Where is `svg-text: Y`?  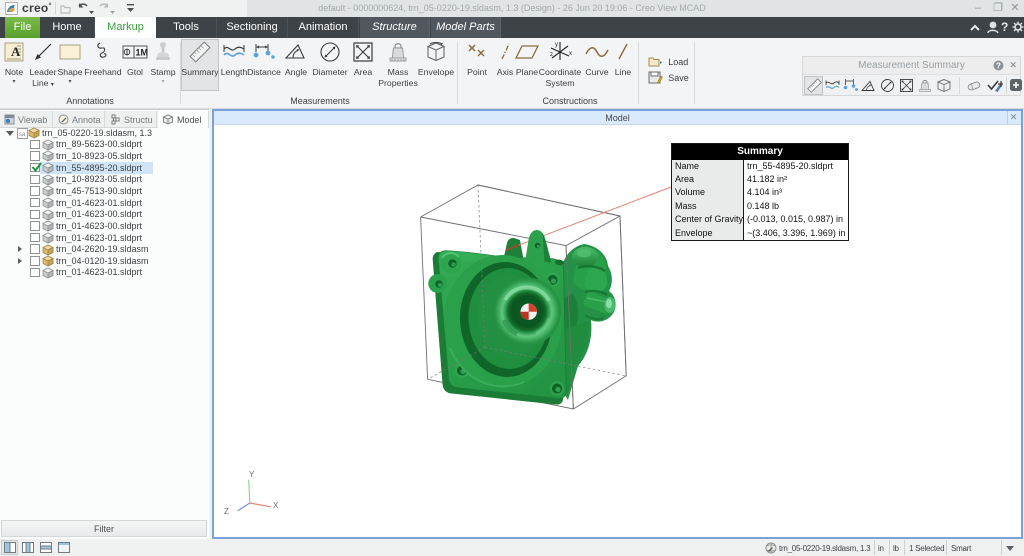 svg-text: Y is located at coordinates (252, 474).